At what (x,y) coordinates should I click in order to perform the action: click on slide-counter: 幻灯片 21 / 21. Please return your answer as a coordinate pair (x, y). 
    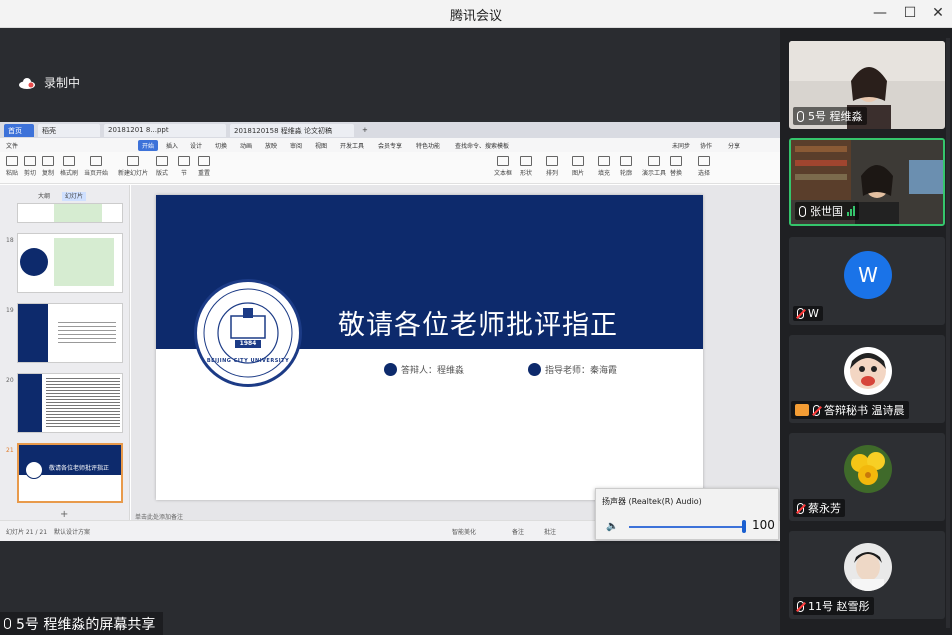
    Looking at the image, I should click on (27, 532).